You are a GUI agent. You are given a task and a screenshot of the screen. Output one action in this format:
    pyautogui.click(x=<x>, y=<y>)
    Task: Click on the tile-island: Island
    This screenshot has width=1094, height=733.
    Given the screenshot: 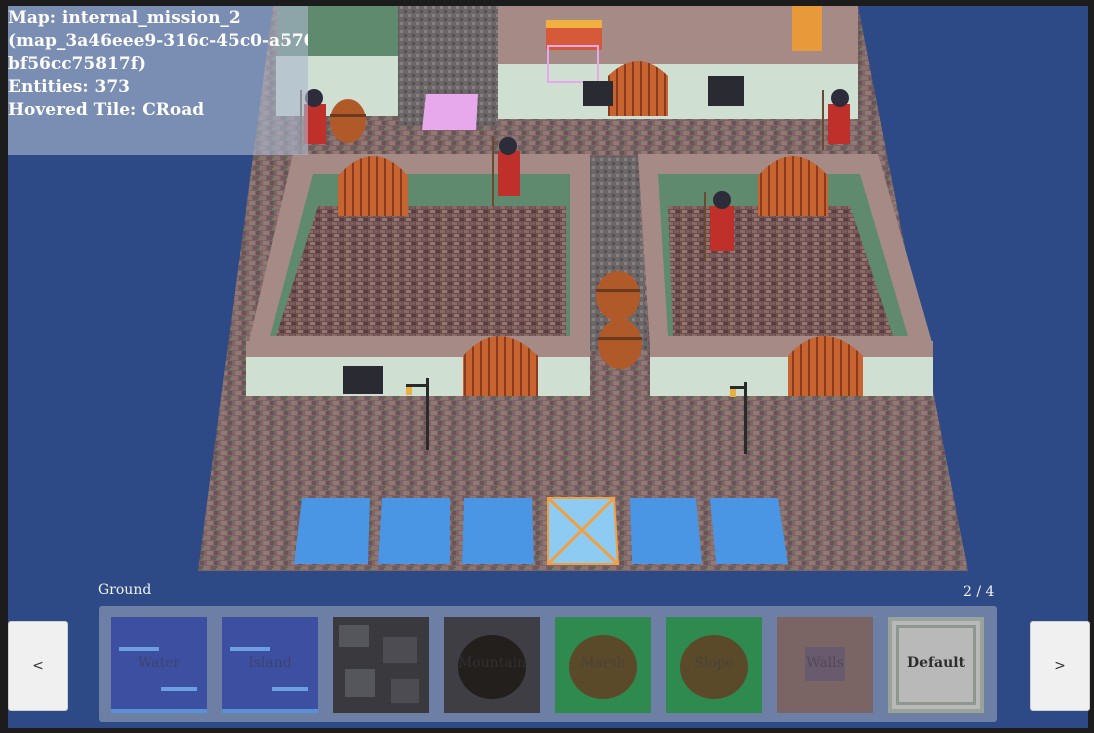 What is the action you would take?
    pyautogui.click(x=270, y=665)
    